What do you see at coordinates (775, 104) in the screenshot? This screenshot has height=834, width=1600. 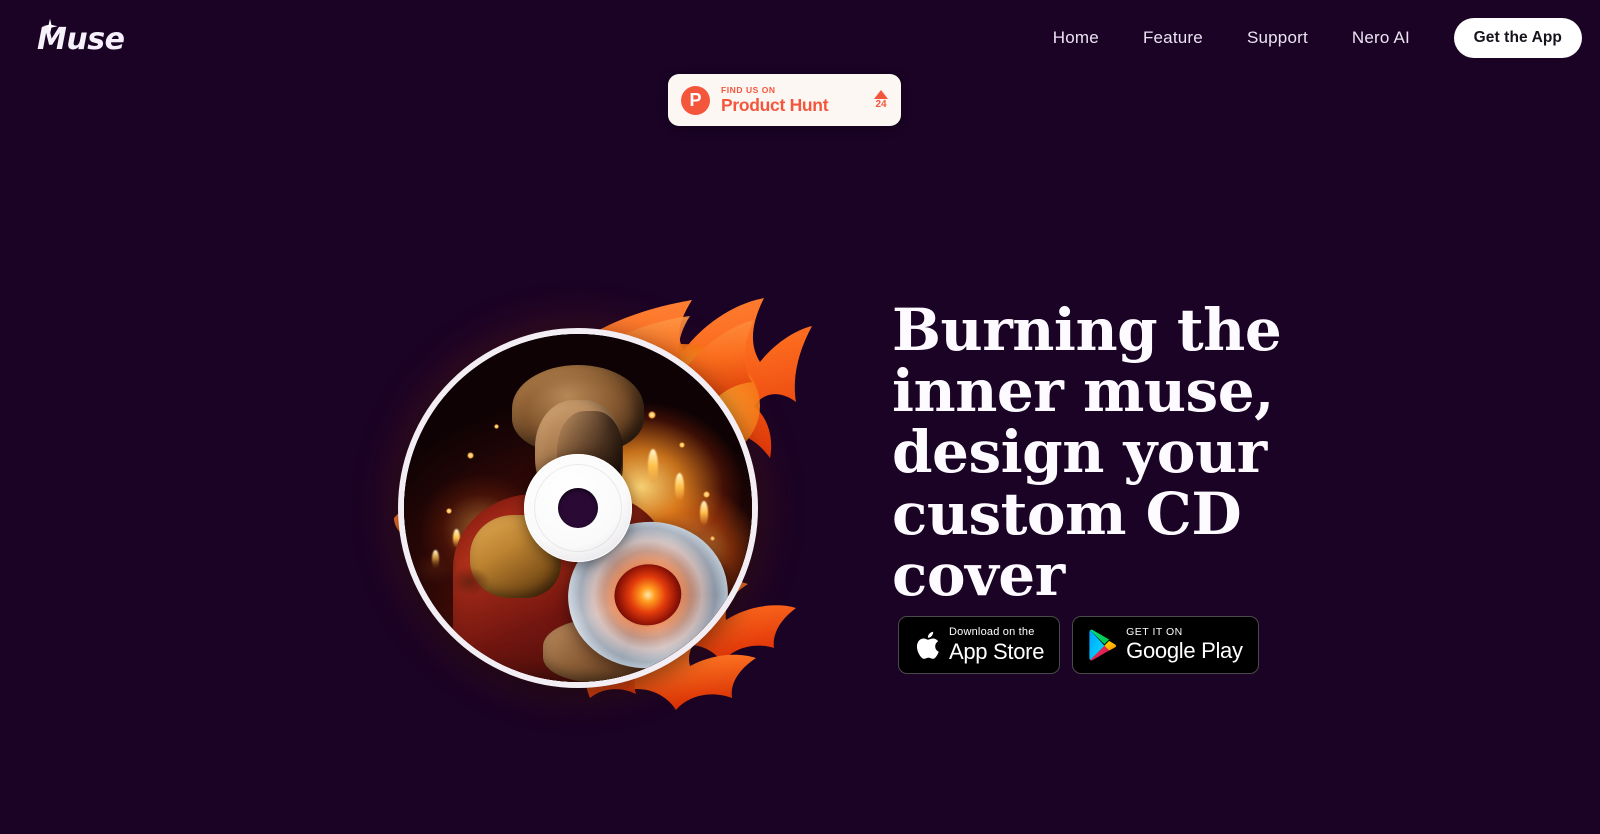 I see `product-hunt-name: Product Hunt` at bounding box center [775, 104].